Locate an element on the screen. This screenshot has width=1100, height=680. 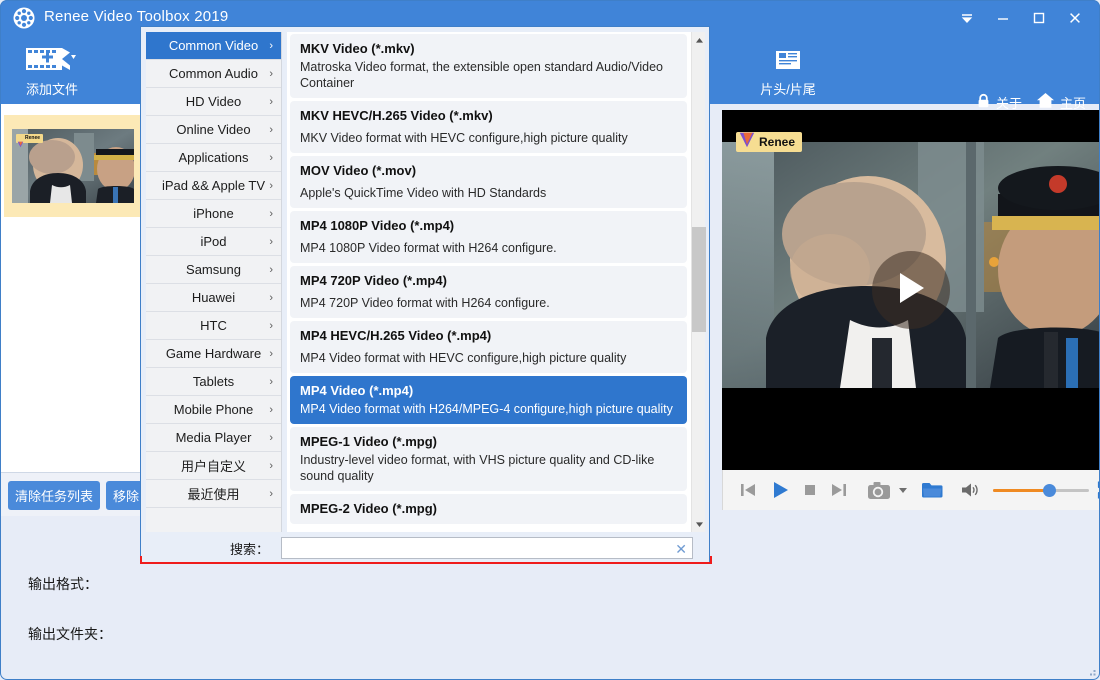
menu-category-item: Game Hardware › is located at coordinates (213, 354).